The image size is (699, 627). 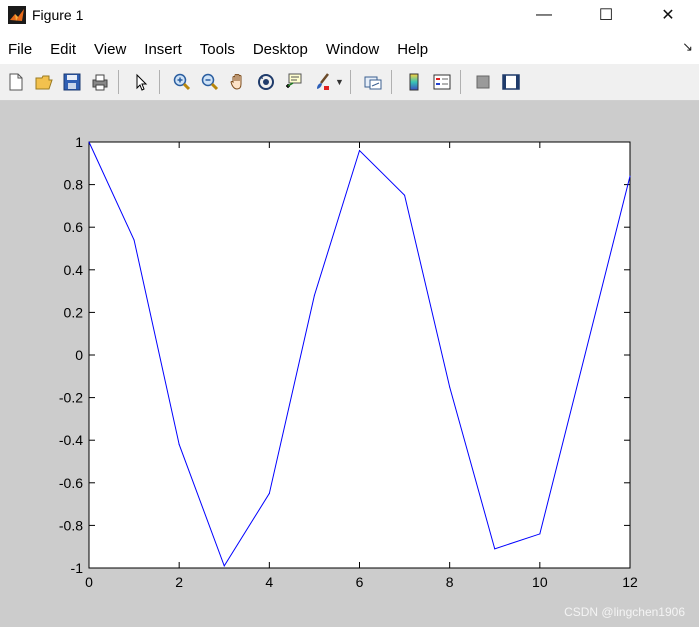 I want to click on minimize-button: —, so click(x=544, y=15).